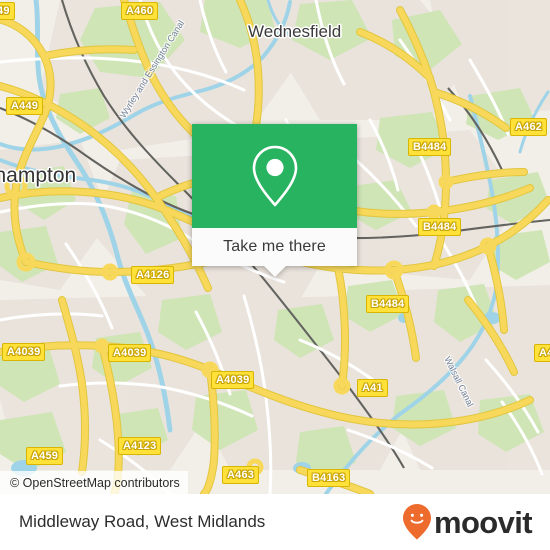  Describe the element at coordinates (529, 127) in the screenshot. I see `road-shield-a462: A462` at that location.